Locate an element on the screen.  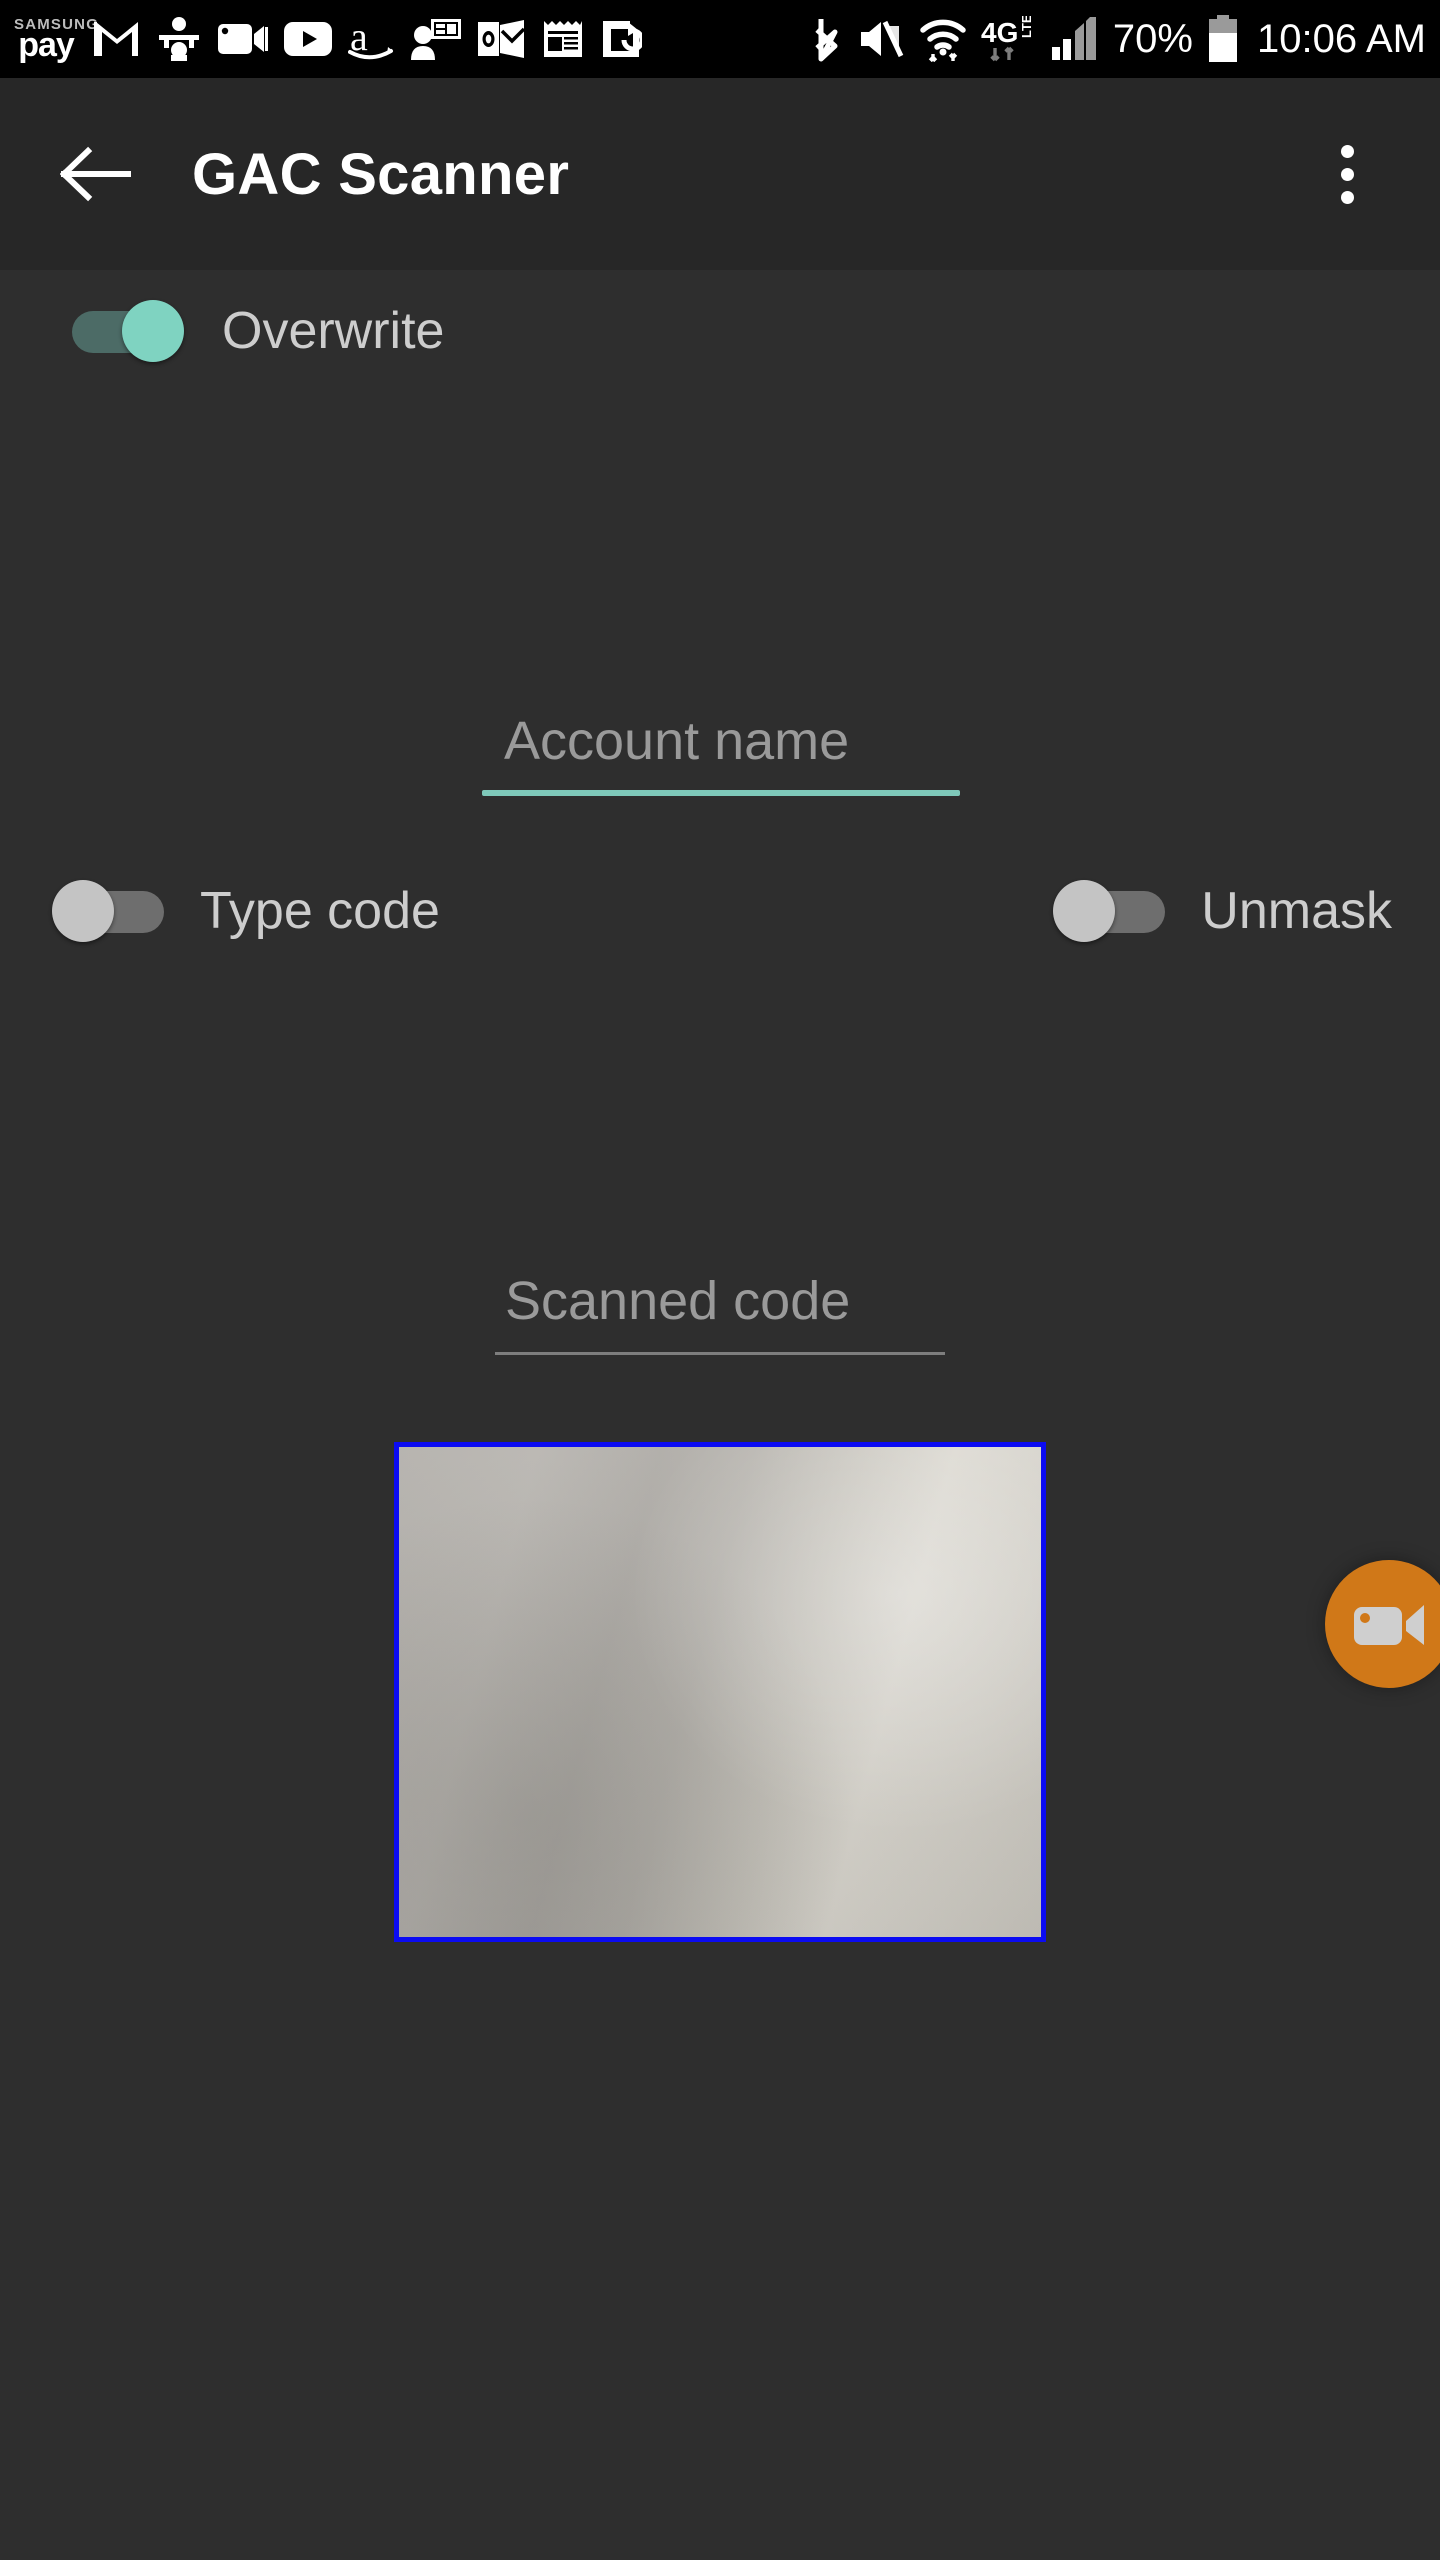
account-name-underline is located at coordinates (721, 793).